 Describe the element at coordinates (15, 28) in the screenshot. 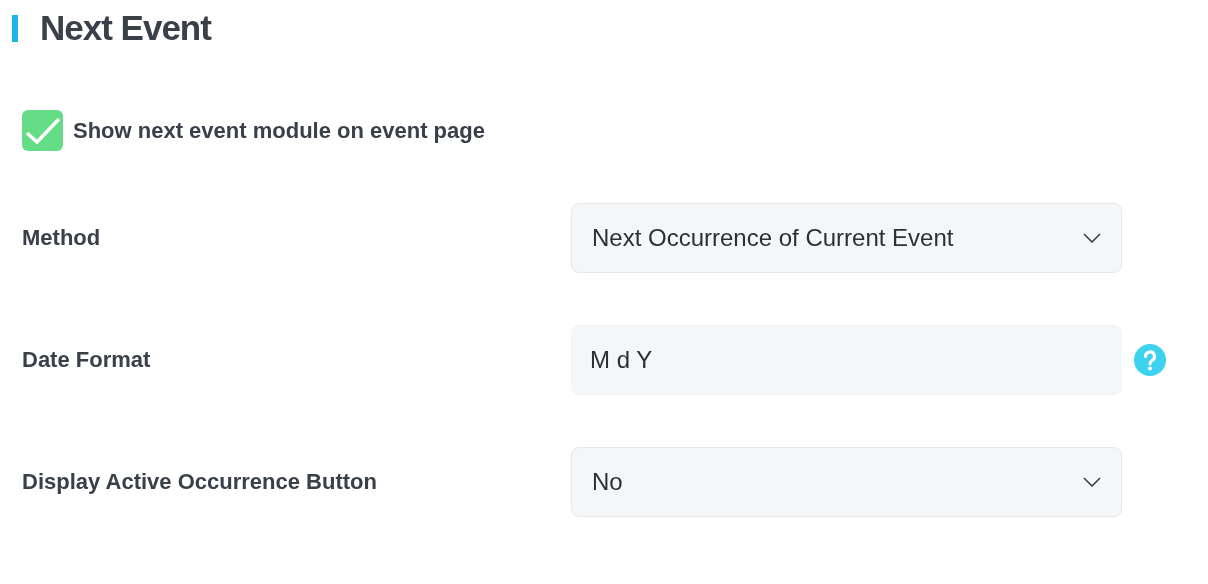

I see `accent-bar` at that location.